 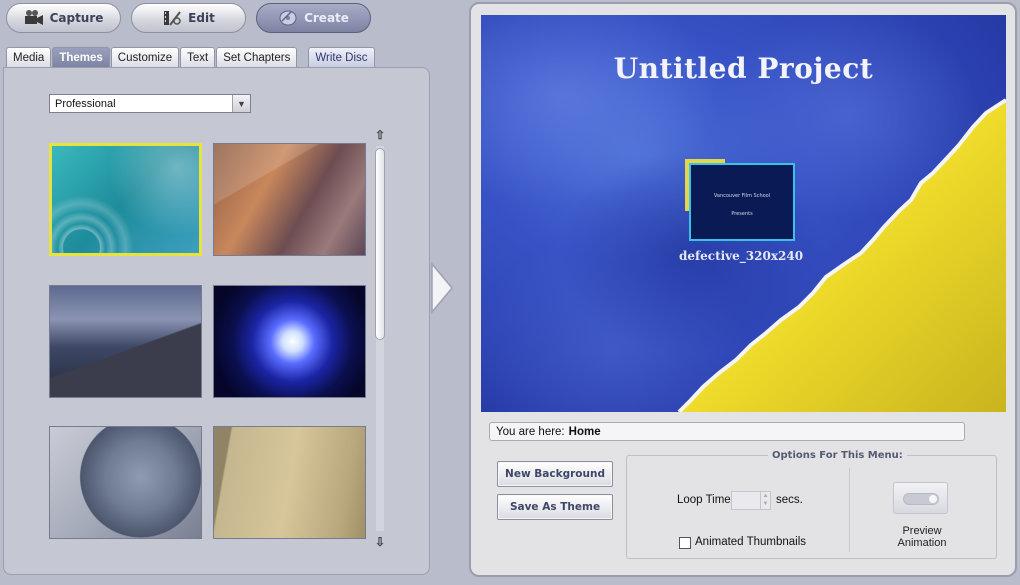 I want to click on save-as-theme-button: Save As Theme, so click(x=555, y=507).